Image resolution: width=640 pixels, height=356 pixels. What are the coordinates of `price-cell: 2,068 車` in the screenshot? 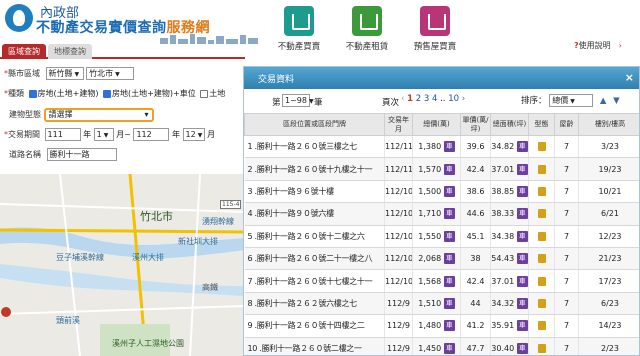 It's located at (436, 259).